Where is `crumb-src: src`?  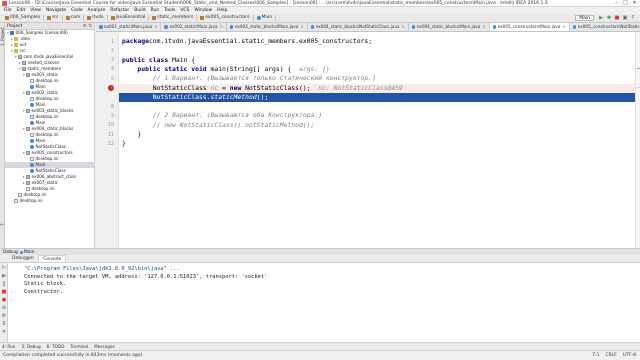
crumb-src: src is located at coordinates (53, 18).